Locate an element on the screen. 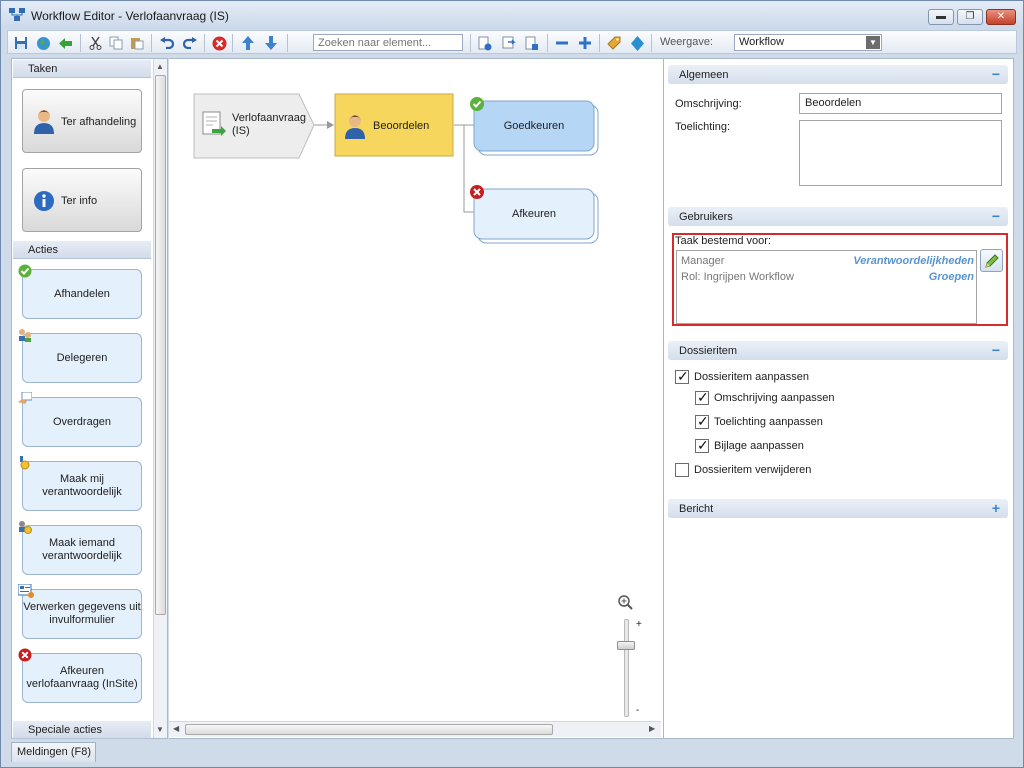 The image size is (1024, 768). checkbox-label: Dossieritem verwijderen is located at coordinates (753, 470).